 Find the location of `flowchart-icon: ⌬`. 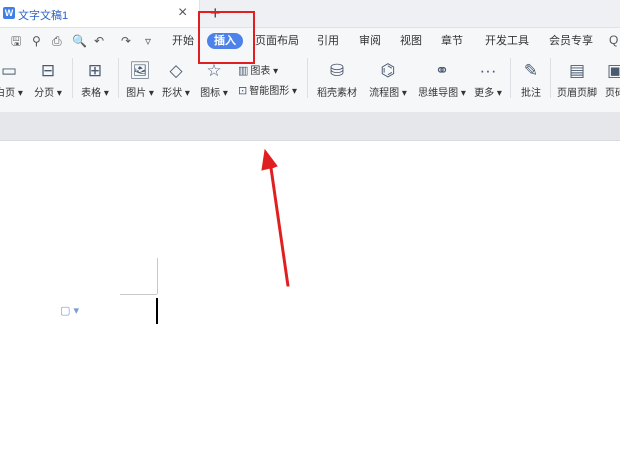

flowchart-icon: ⌬ is located at coordinates (388, 70).